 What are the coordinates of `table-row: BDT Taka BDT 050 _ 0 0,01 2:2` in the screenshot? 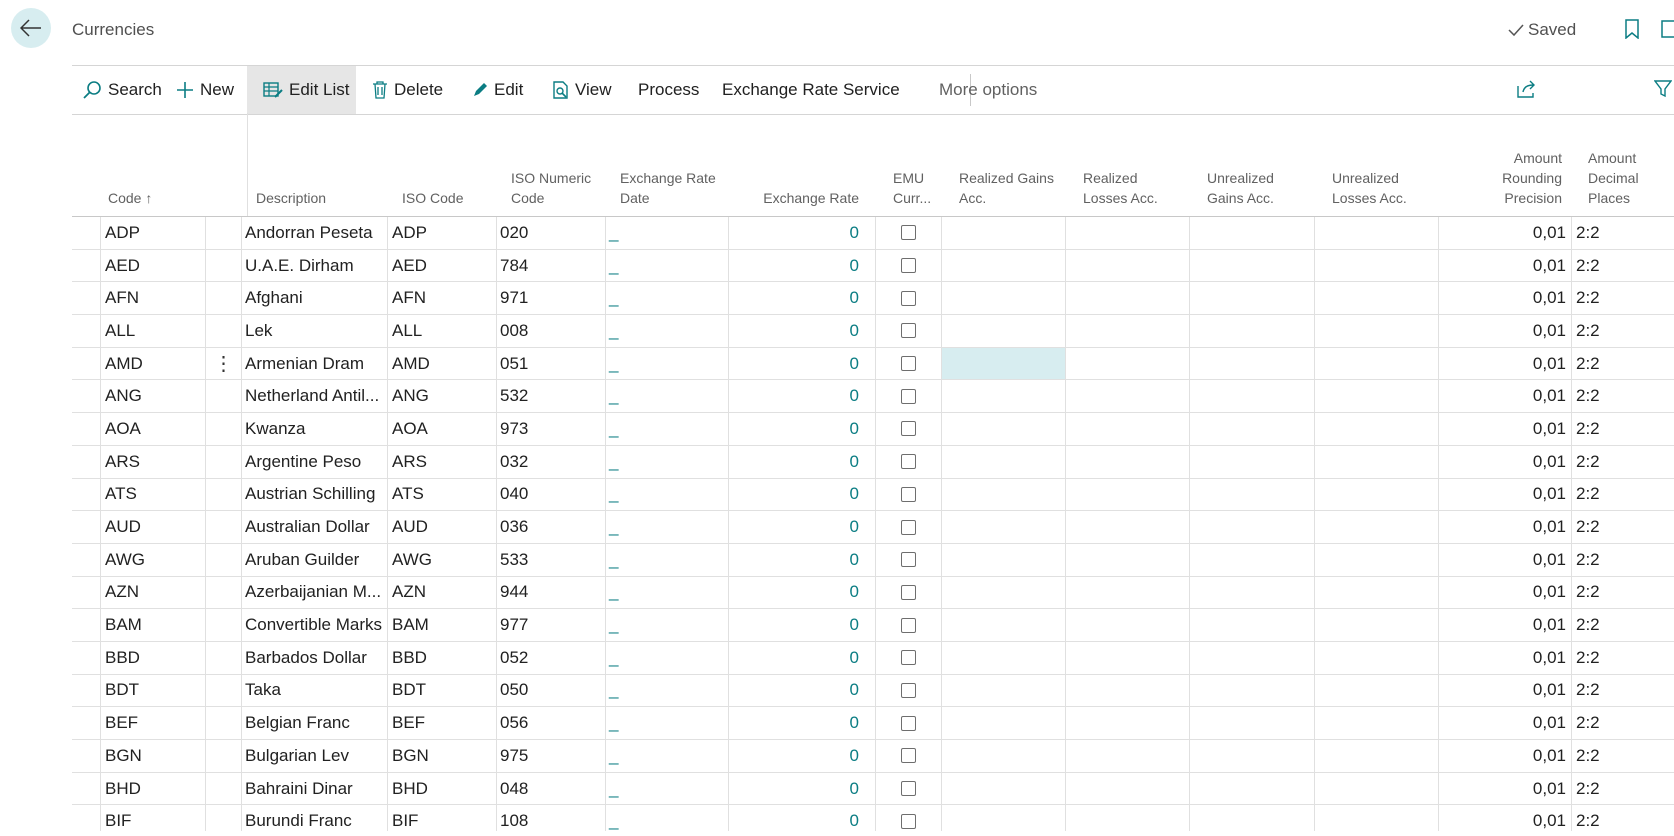 It's located at (873, 691).